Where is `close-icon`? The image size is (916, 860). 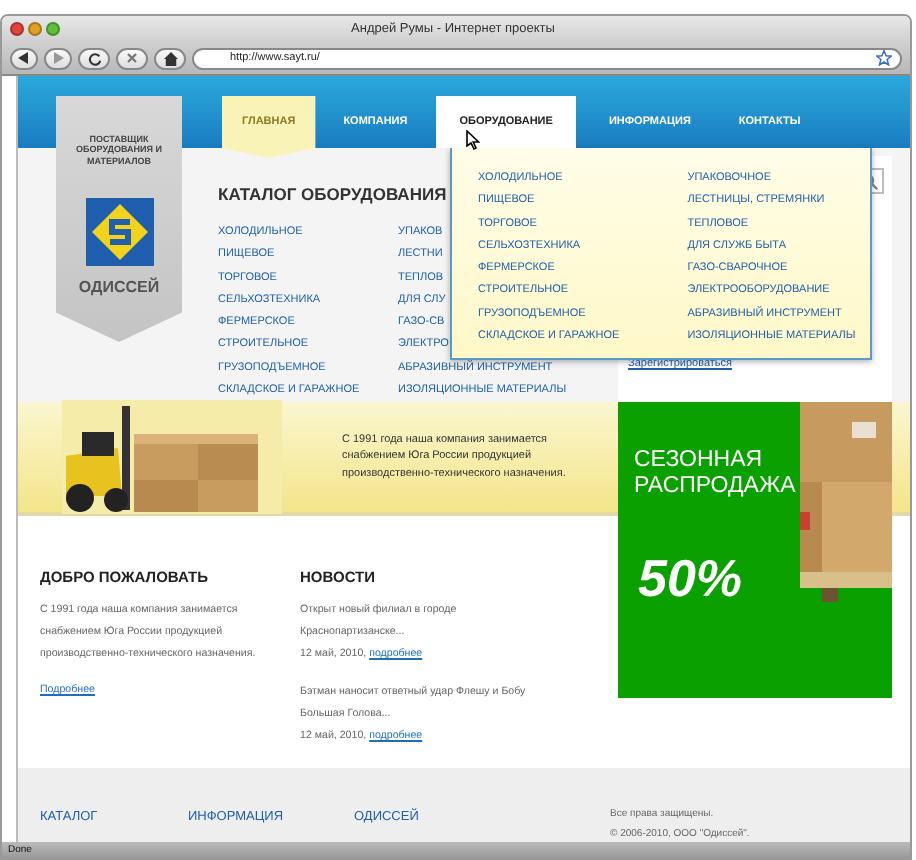 close-icon is located at coordinates (132, 58).